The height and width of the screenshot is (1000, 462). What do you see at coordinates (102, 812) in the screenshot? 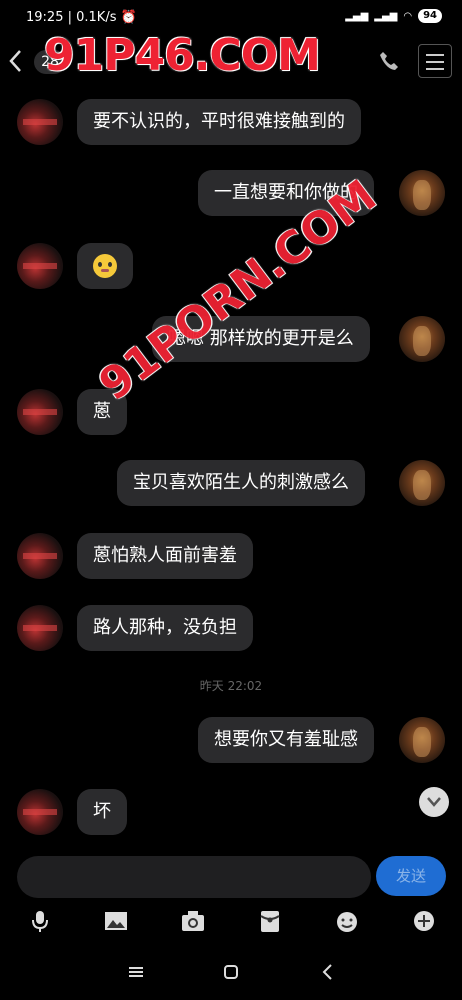
I see `message-bubble: 坏` at bounding box center [102, 812].